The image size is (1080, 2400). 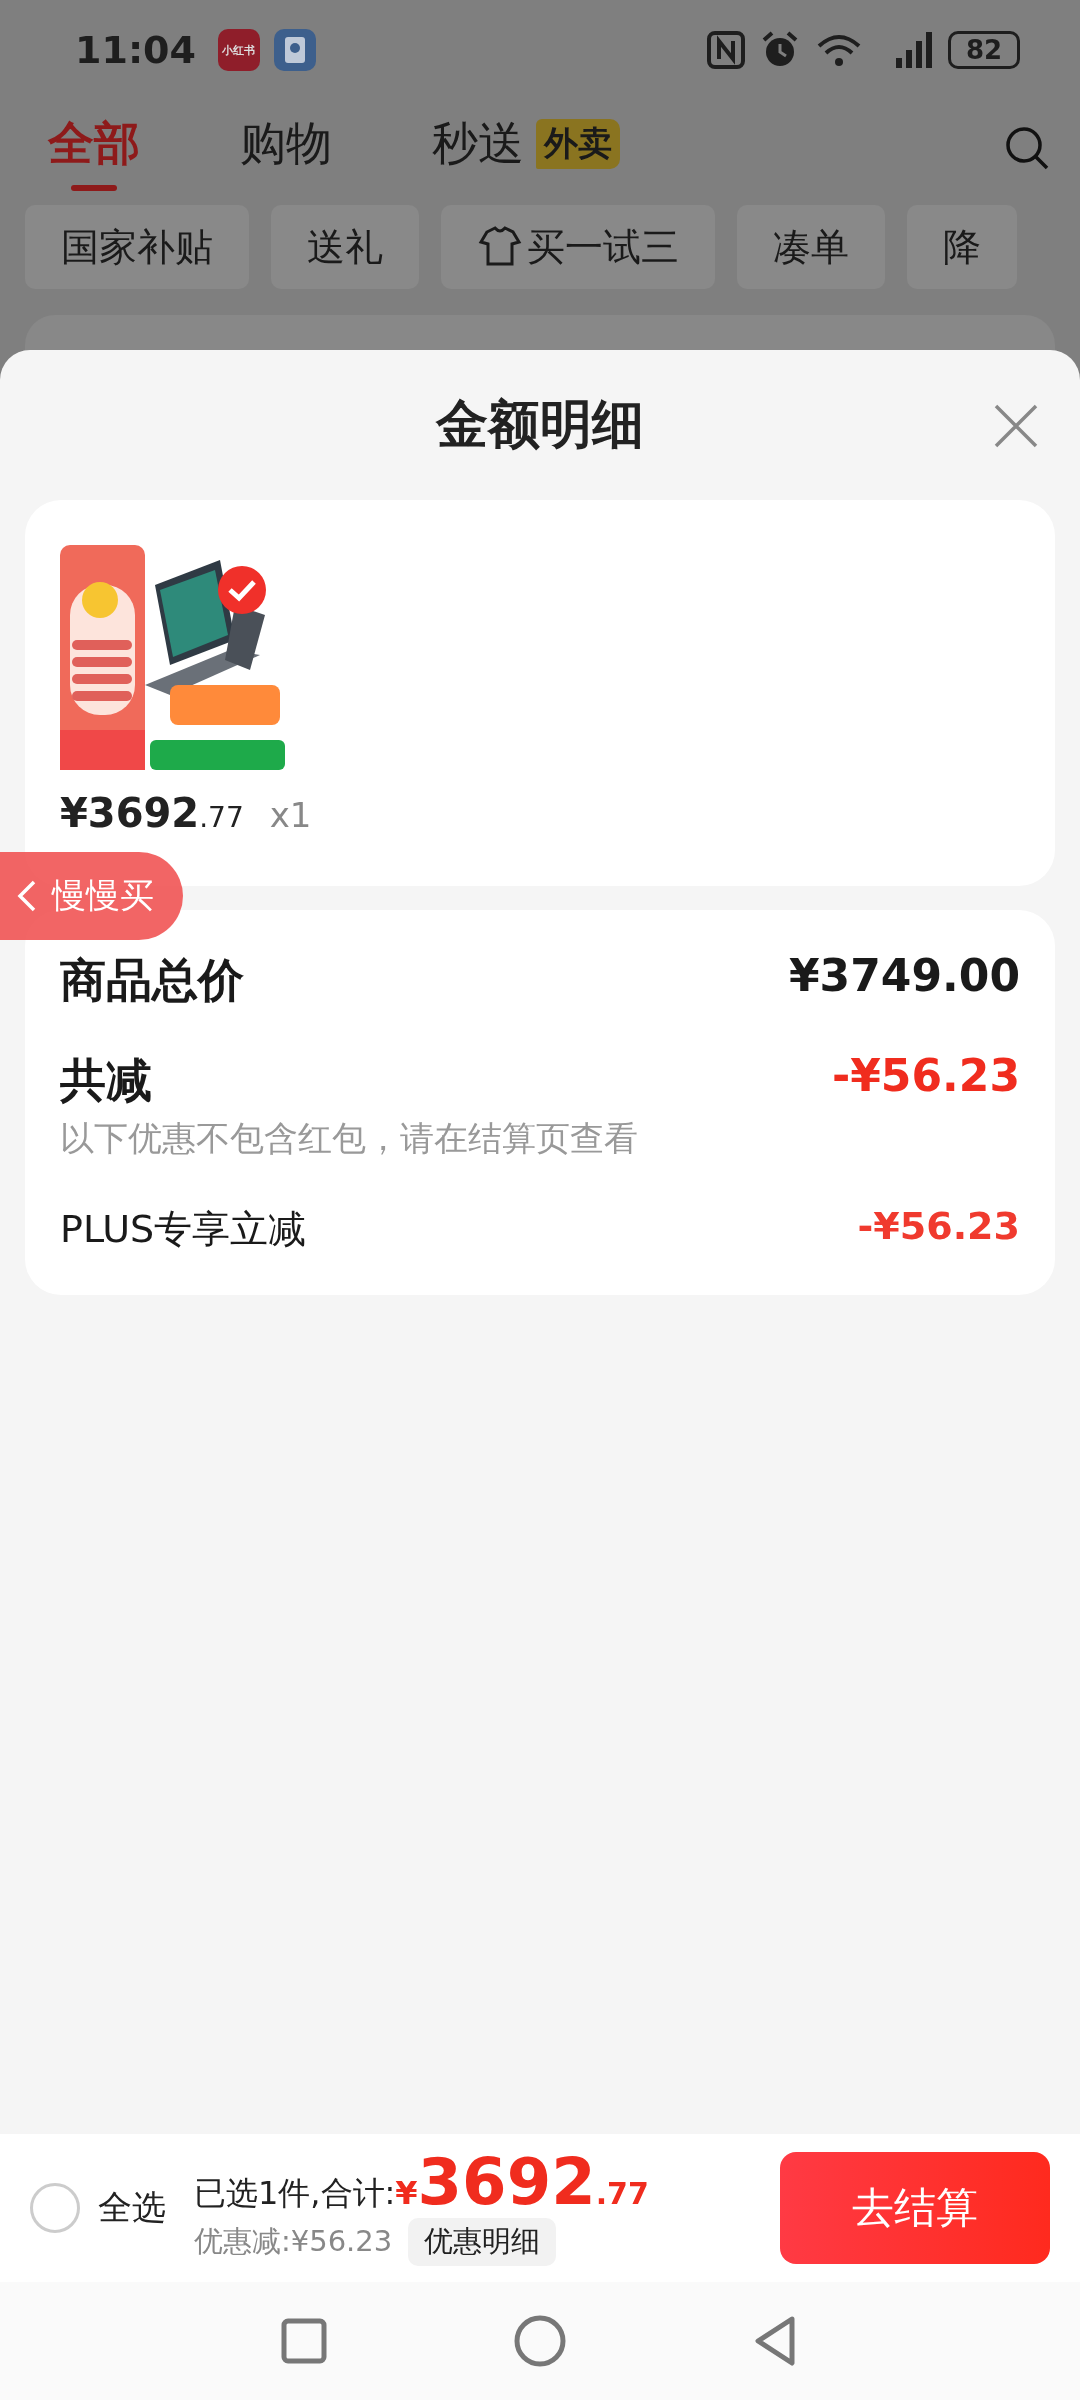 What do you see at coordinates (904, 975) in the screenshot?
I see `summary-amount: ¥3749.00` at bounding box center [904, 975].